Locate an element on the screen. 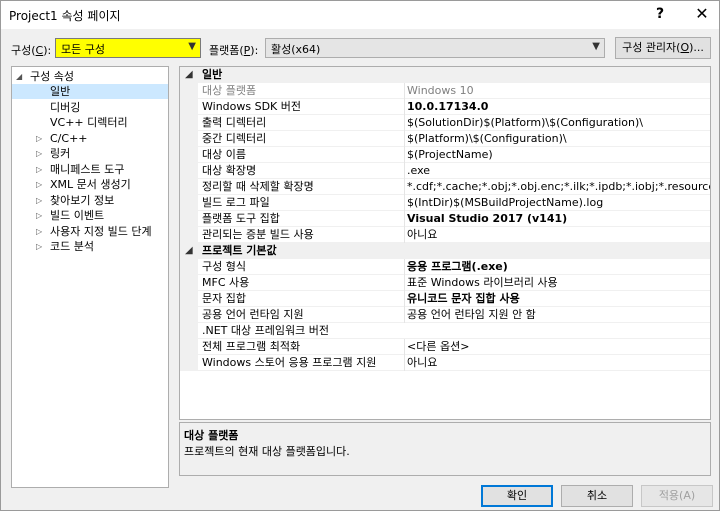 The image size is (720, 511). property-row: Windows SDK 버전 10.0.17134.0 is located at coordinates (445, 107).